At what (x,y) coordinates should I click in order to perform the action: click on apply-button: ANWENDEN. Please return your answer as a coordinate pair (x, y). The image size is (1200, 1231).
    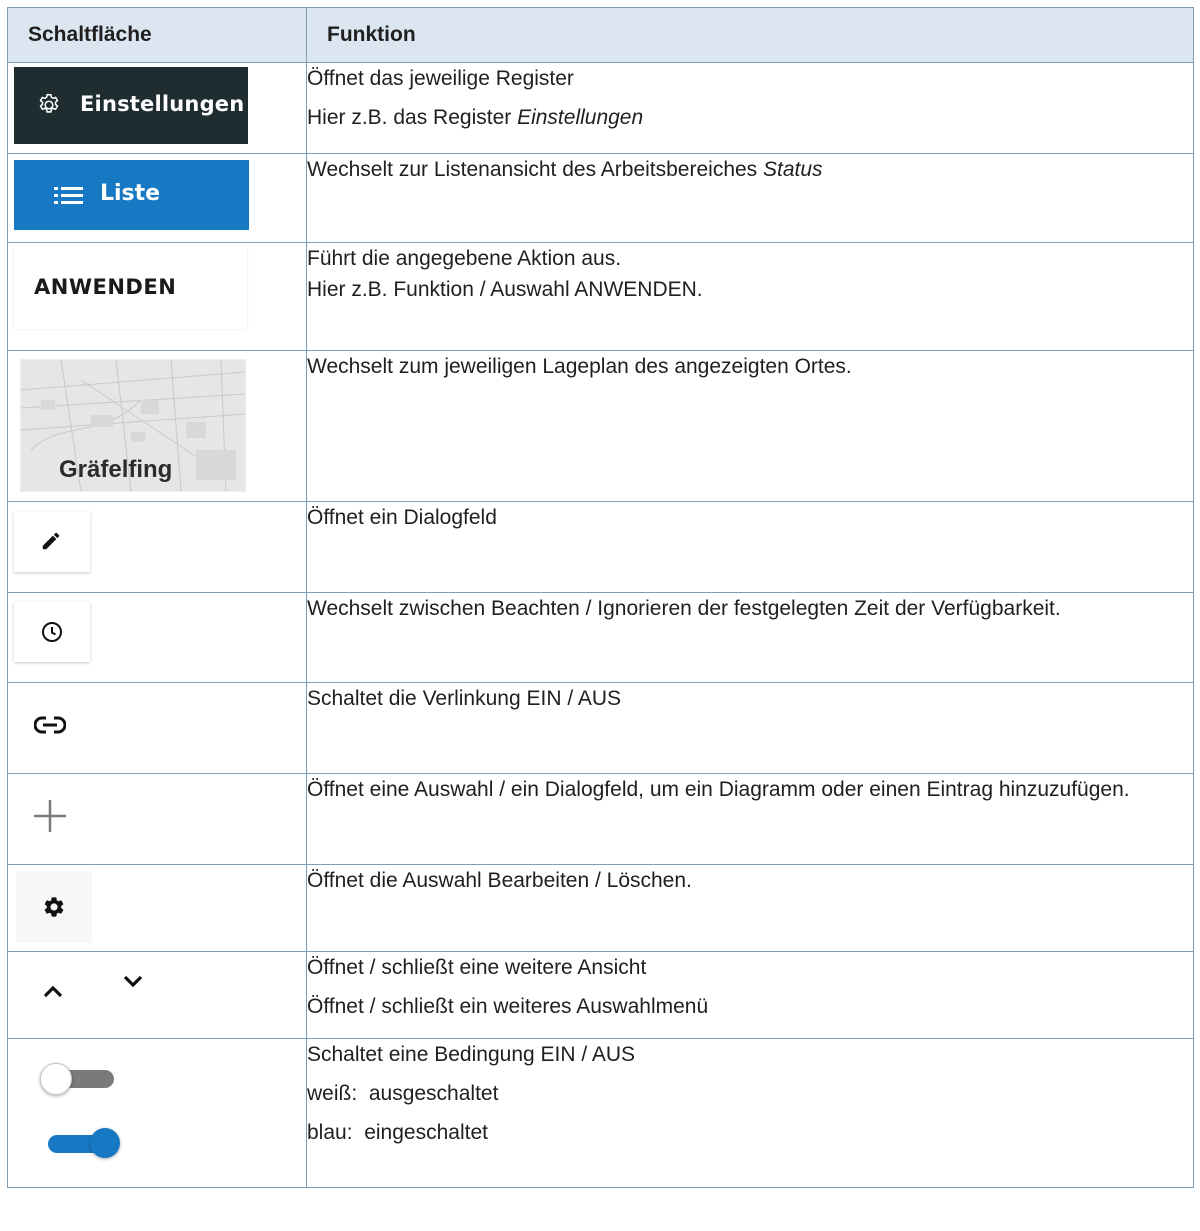
    Looking at the image, I should click on (130, 288).